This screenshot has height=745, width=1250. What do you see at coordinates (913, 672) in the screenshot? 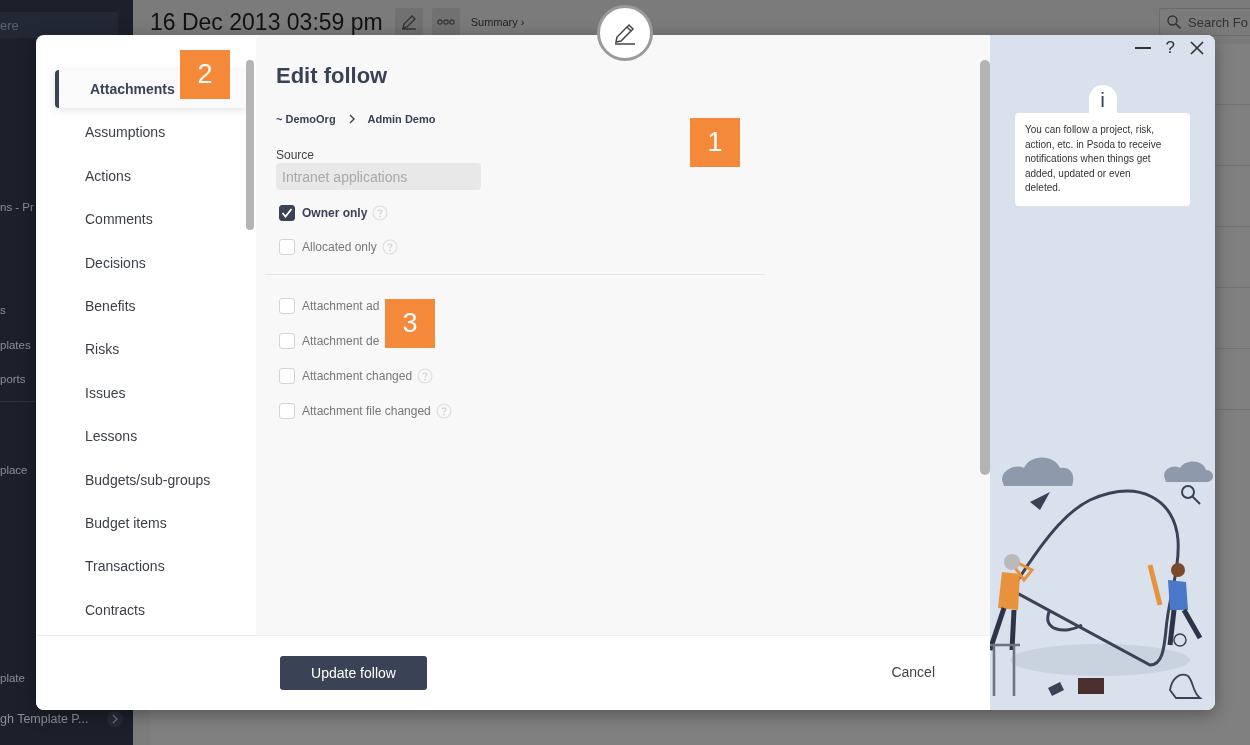
I see `cancel-link: Cancel` at bounding box center [913, 672].